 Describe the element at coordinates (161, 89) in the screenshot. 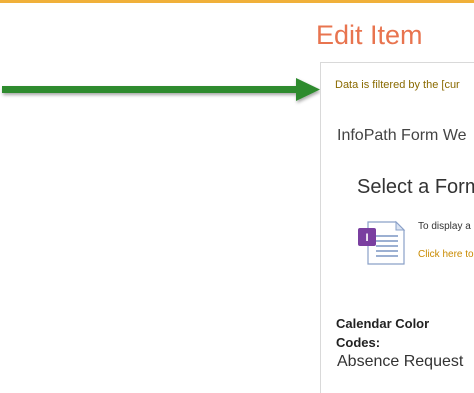

I see `green-arrow-icon` at that location.